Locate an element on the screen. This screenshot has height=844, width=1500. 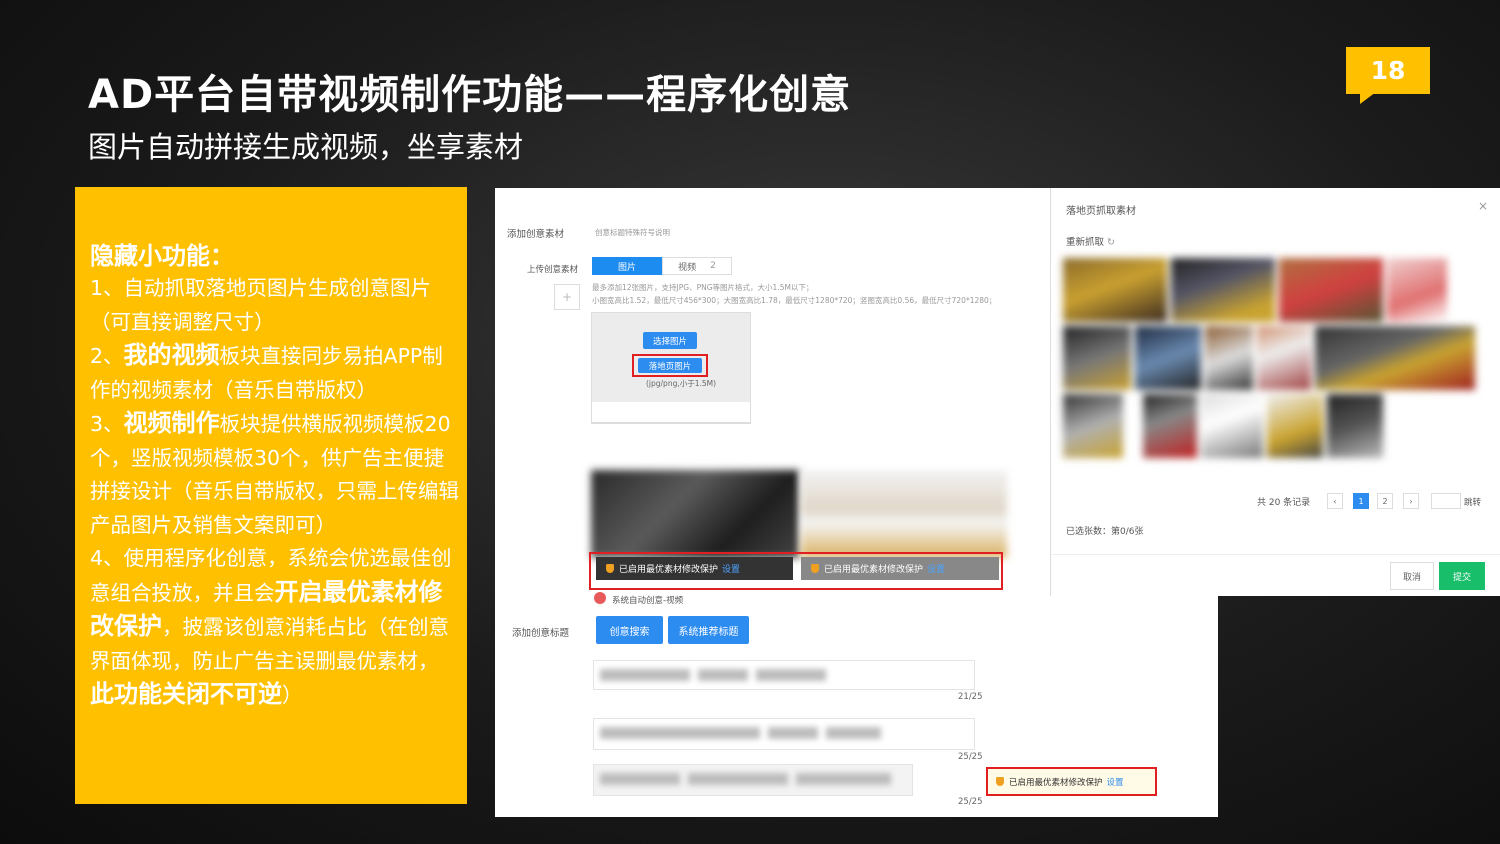
recommend-title-button: 系统推荐标题 is located at coordinates (708, 630).